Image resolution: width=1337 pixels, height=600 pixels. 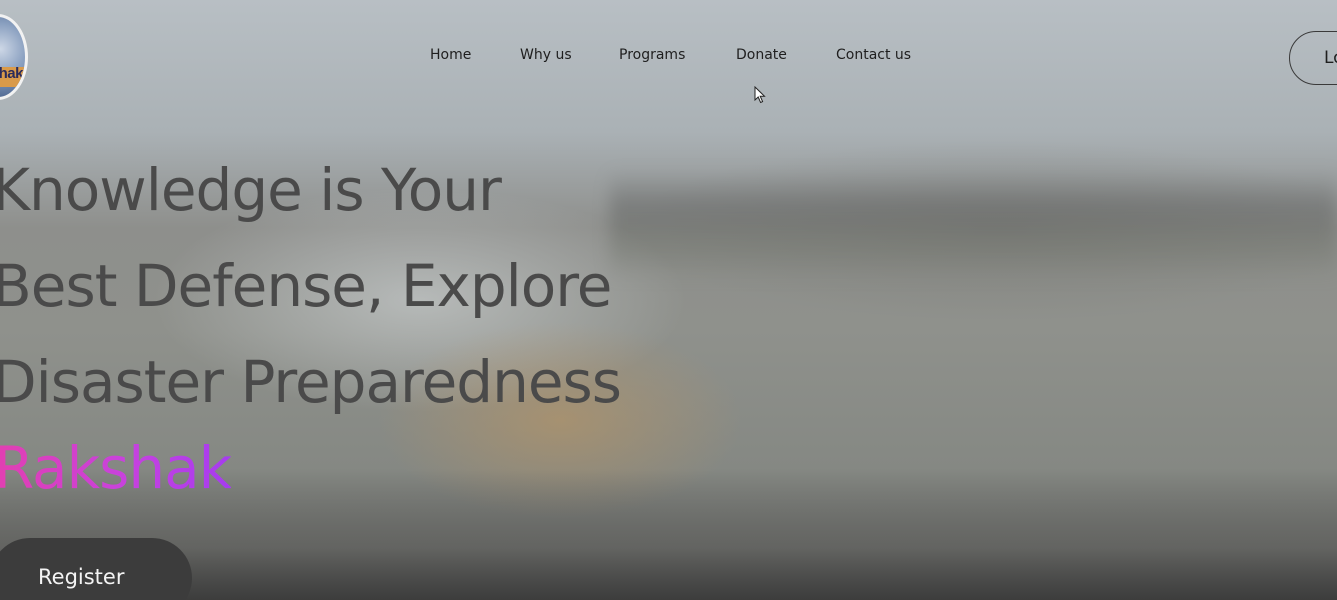 I want to click on nav-home: Home, so click(x=450, y=55).